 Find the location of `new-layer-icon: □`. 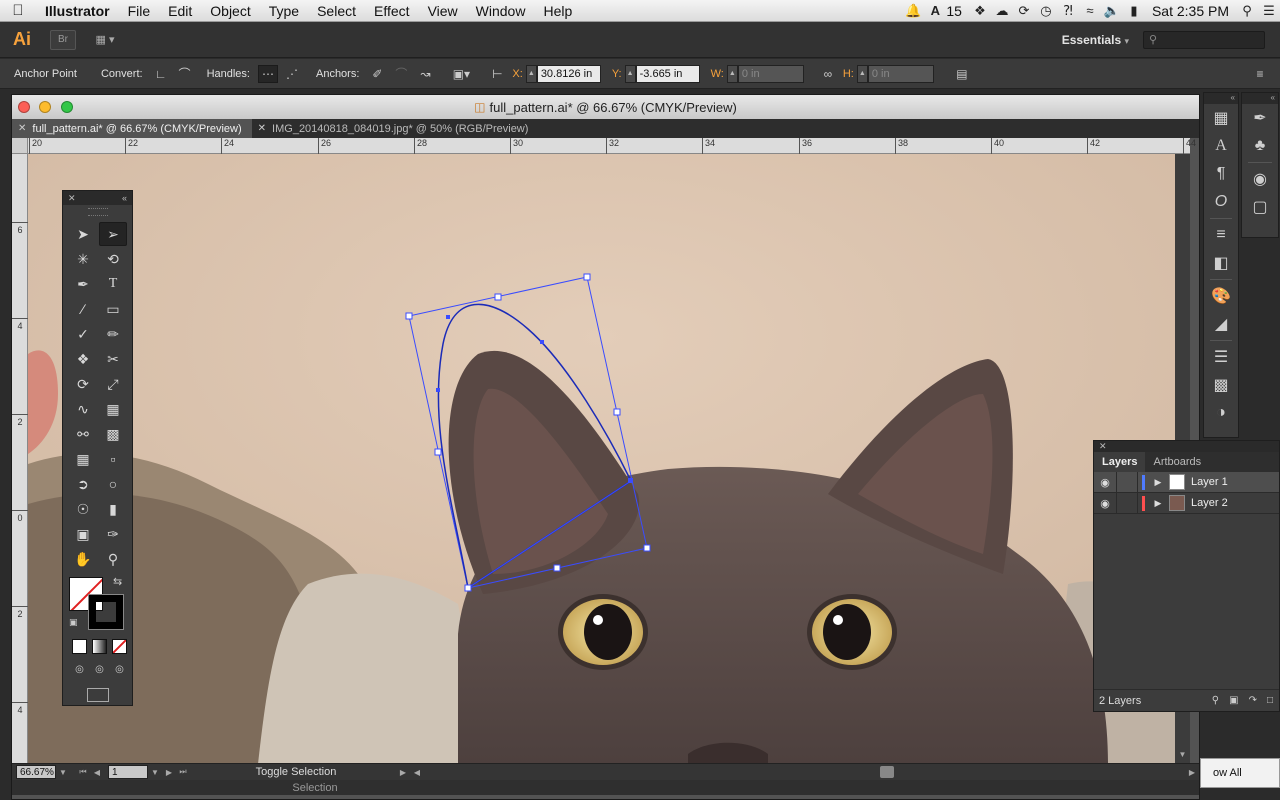

new-layer-icon: □ is located at coordinates (1270, 700).